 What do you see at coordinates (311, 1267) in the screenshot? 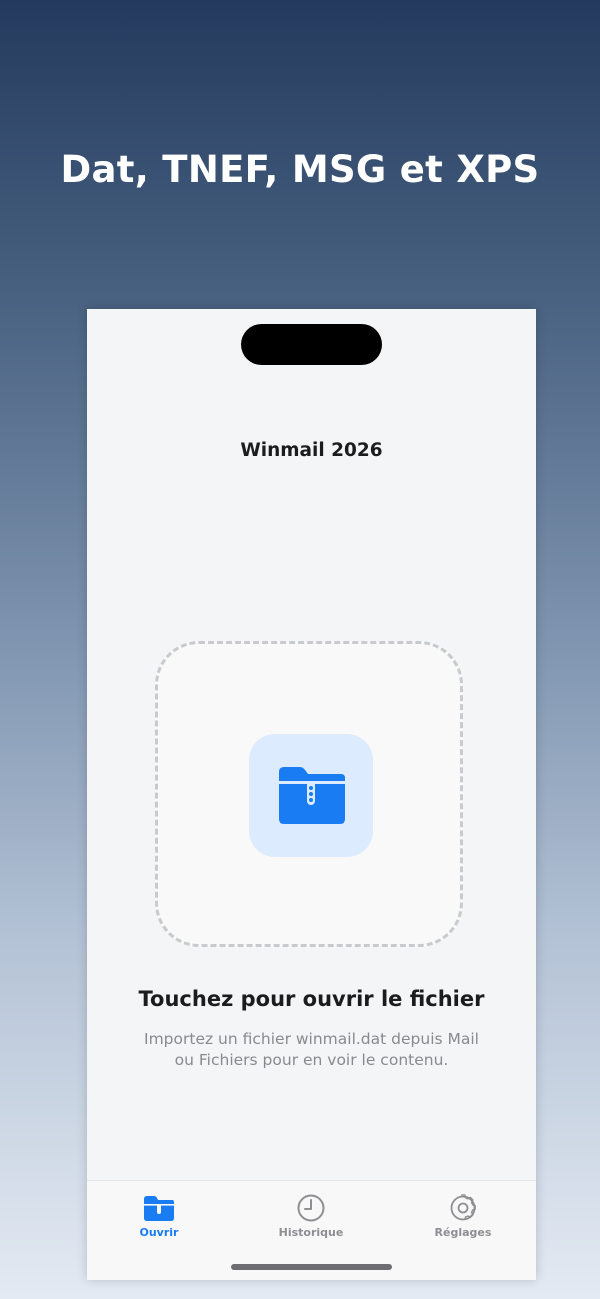
I see `home-indicator` at bounding box center [311, 1267].